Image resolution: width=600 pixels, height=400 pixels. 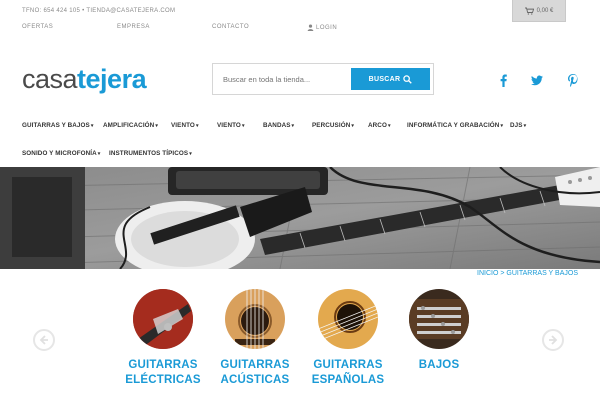 I want to click on nav-item-bandas: BANDAS▾, so click(x=278, y=125).